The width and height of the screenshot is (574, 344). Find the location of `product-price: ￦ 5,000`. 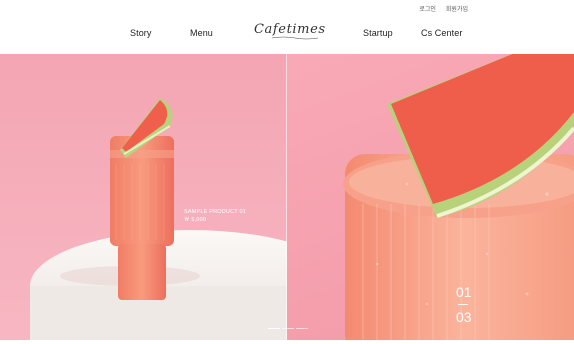

product-price: ￦ 5,000 is located at coordinates (195, 220).